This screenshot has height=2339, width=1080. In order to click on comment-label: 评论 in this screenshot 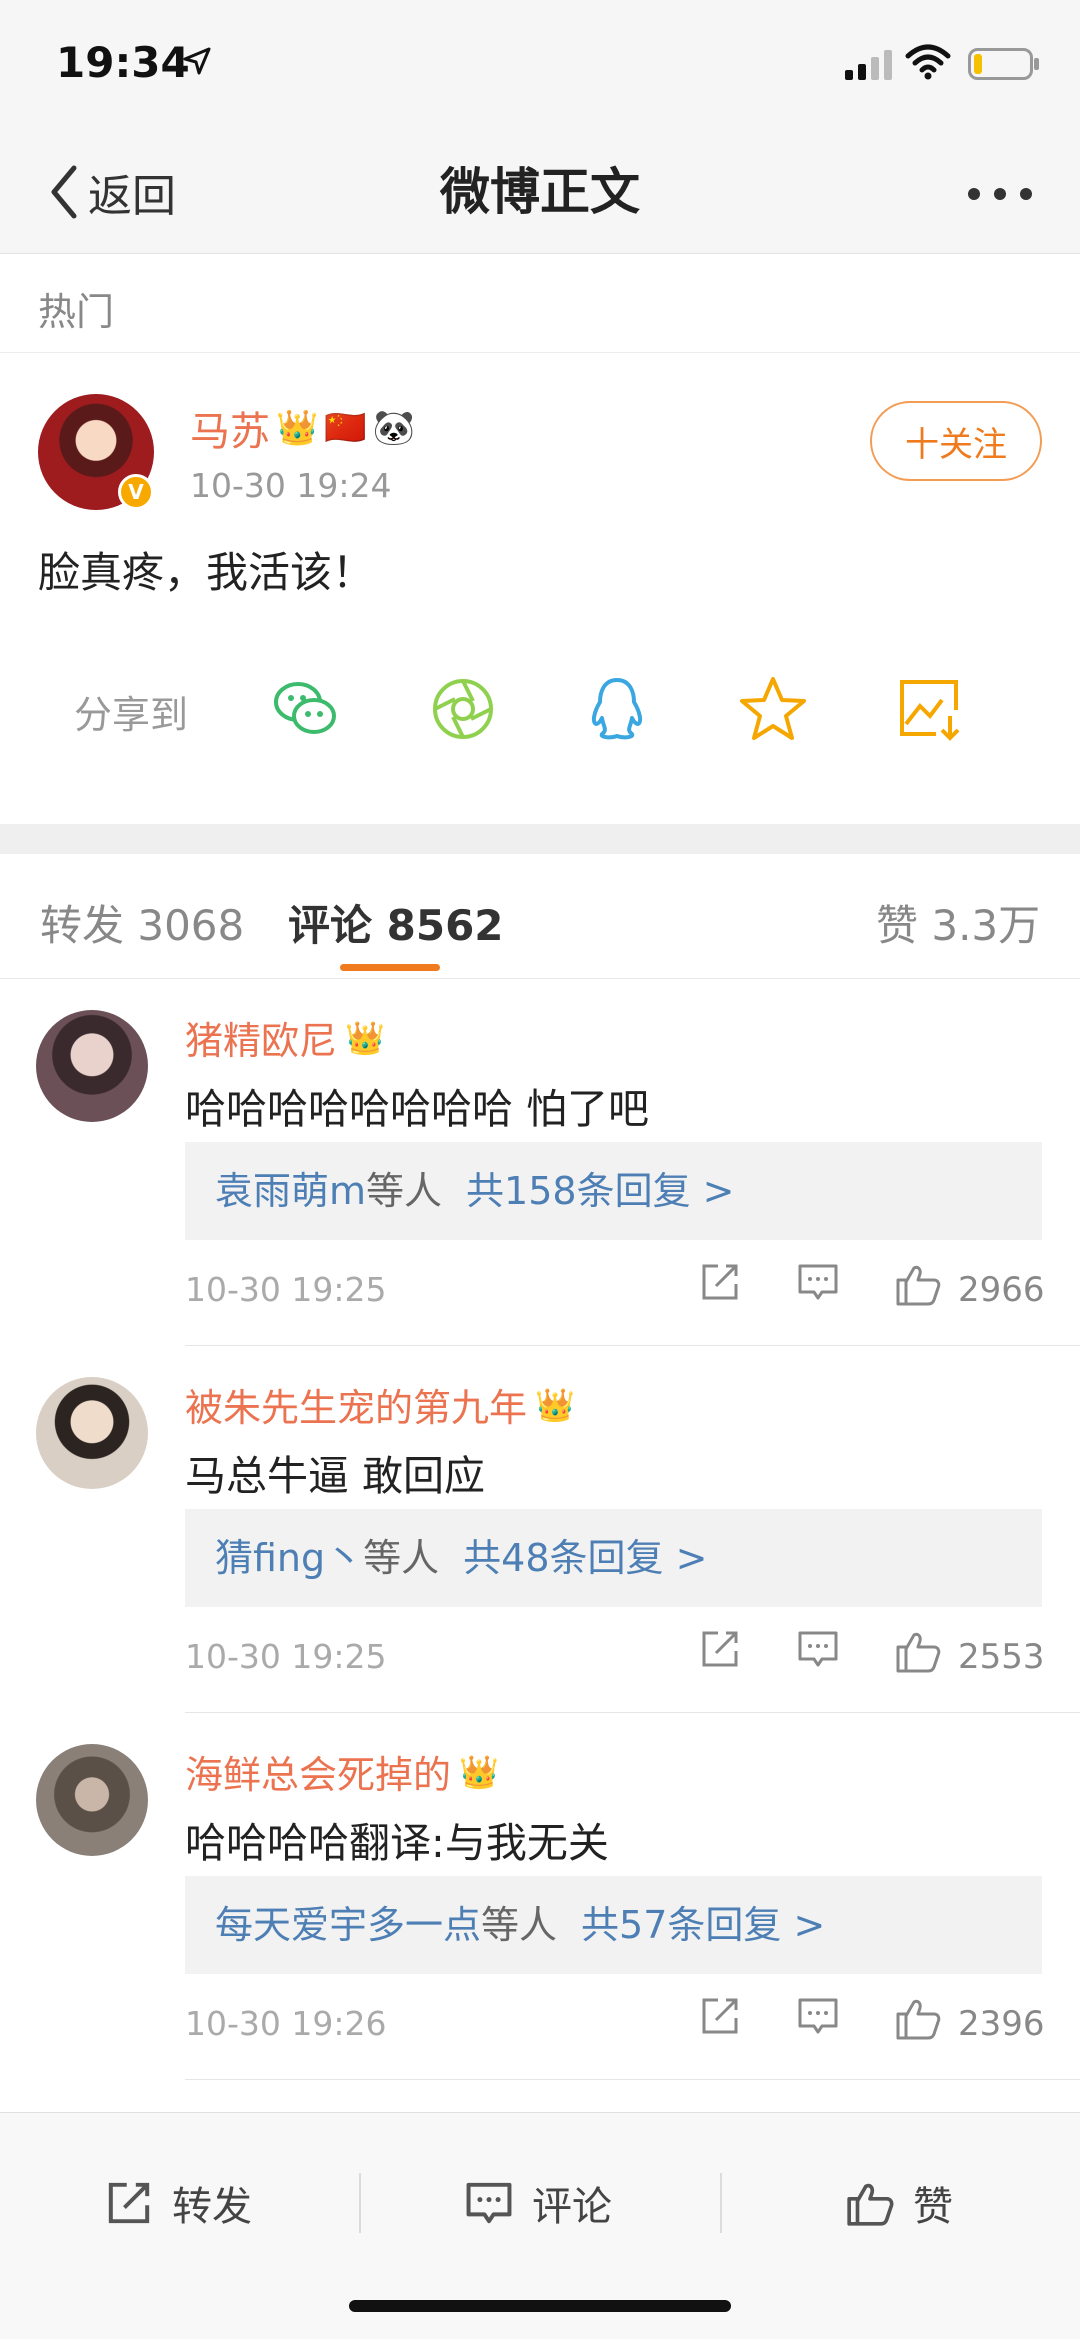, I will do `click(572, 2207)`.